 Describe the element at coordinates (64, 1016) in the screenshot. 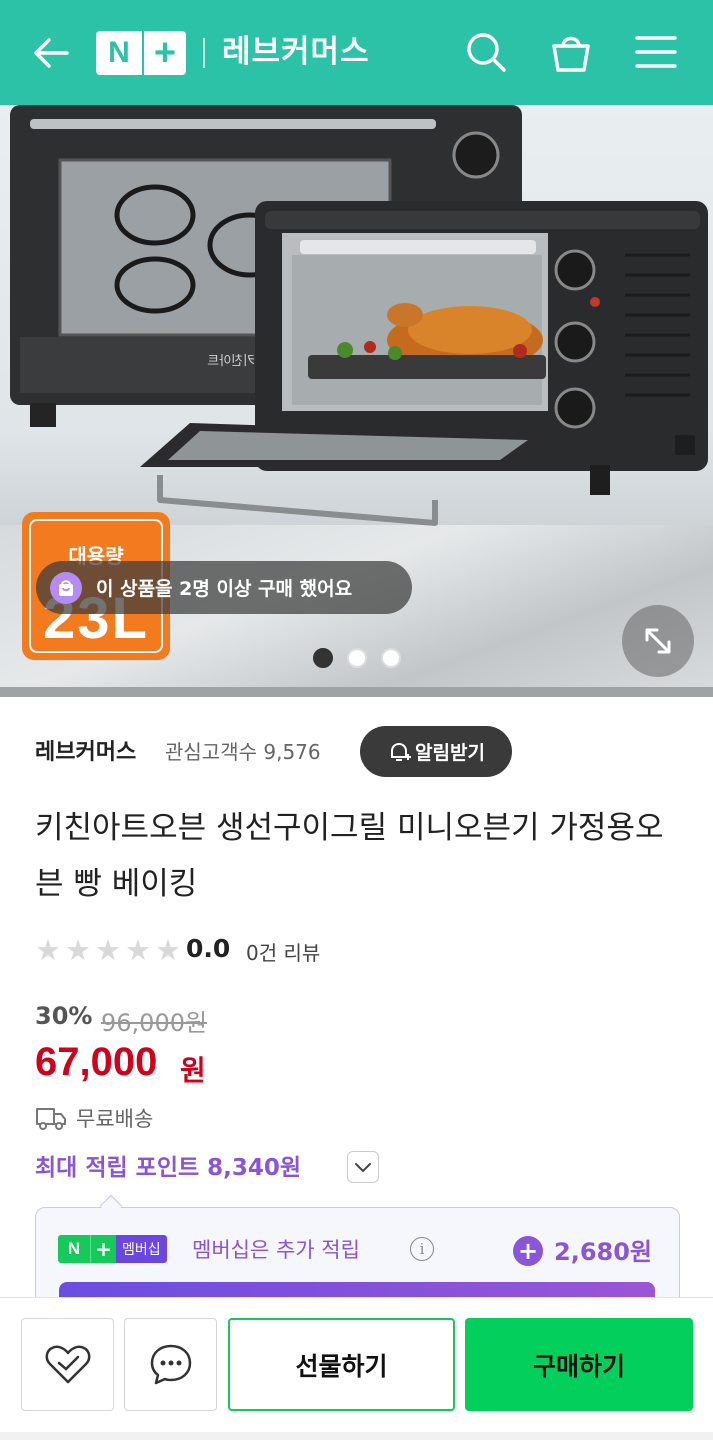

I see `discount-rate: 30%` at that location.